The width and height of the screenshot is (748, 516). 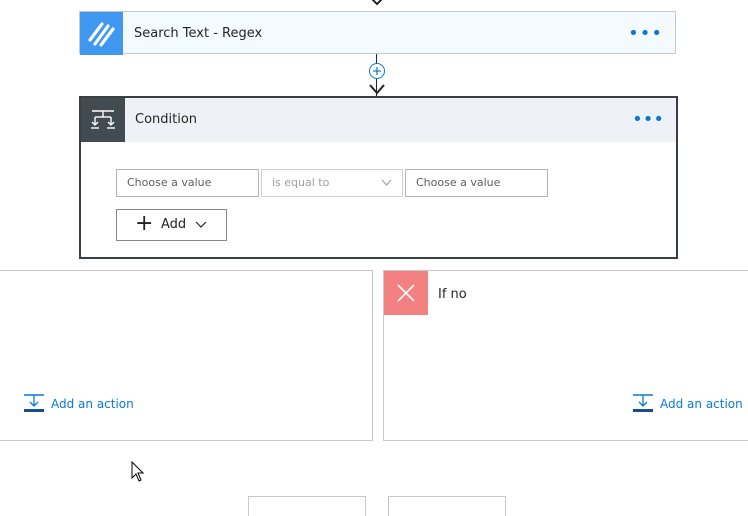 What do you see at coordinates (307, 506) in the screenshot?
I see `bottom-button-left` at bounding box center [307, 506].